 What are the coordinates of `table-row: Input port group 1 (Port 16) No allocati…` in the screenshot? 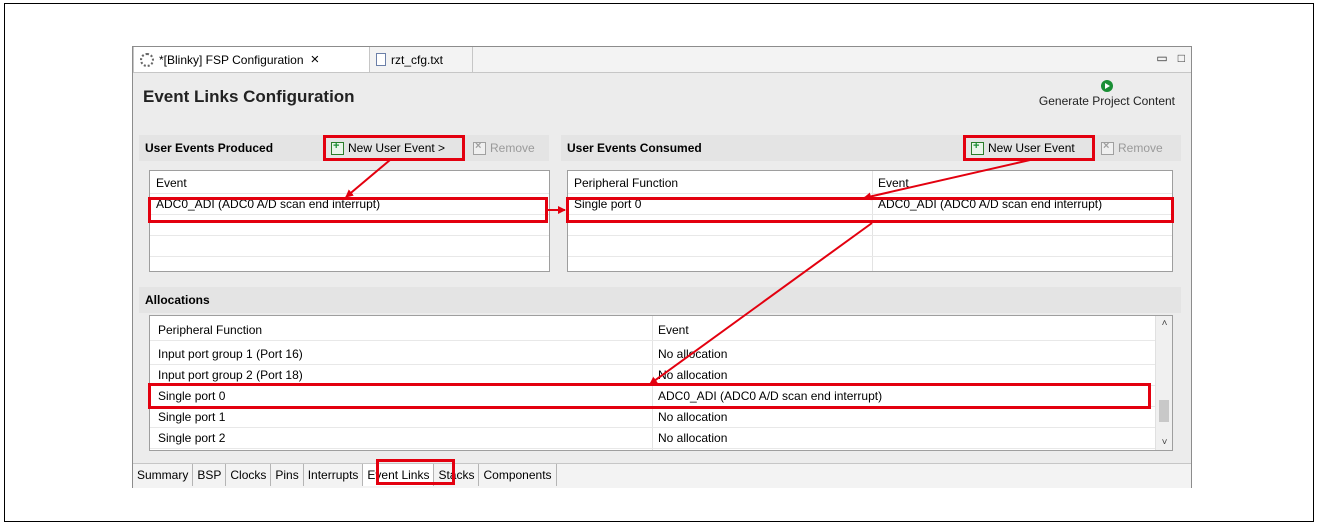 It's located at (653, 354).